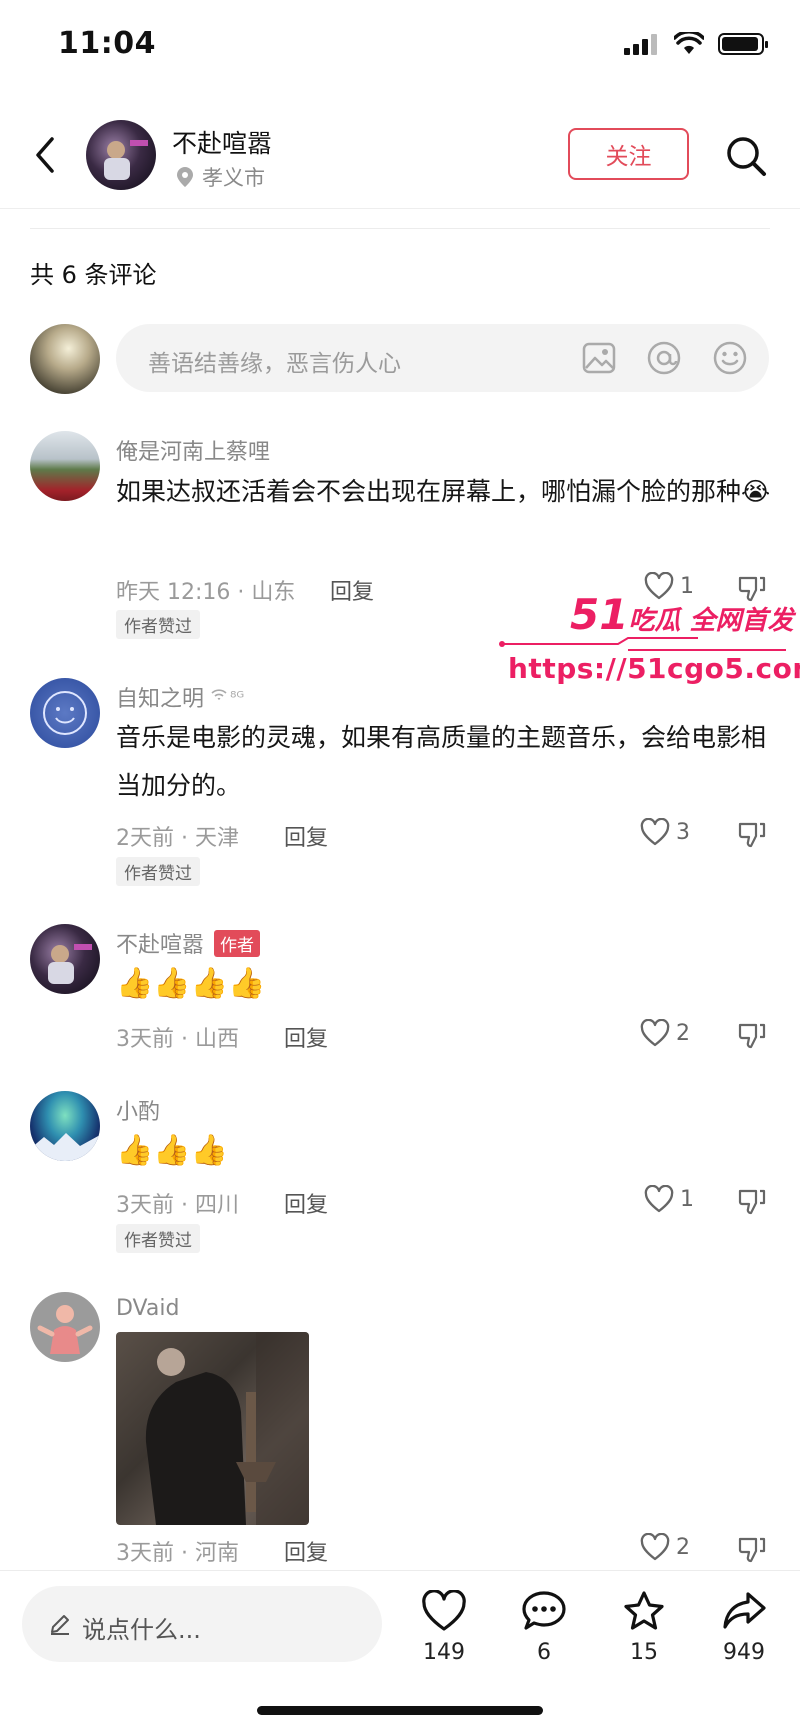 This screenshot has height=1732, width=800. Describe the element at coordinates (400, 1710) in the screenshot. I see `home-indicator` at that location.